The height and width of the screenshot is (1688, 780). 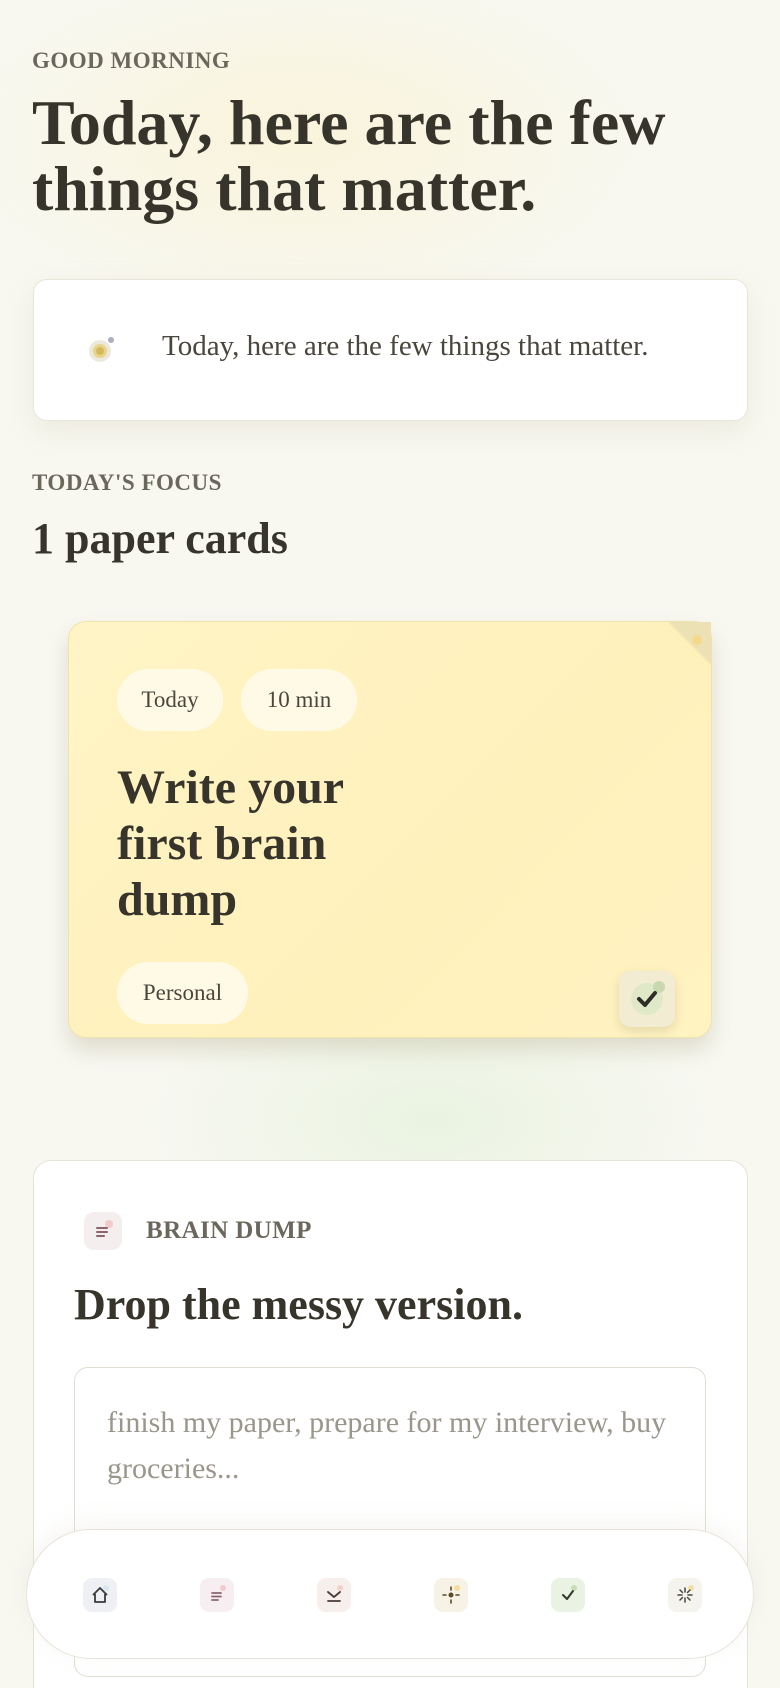 What do you see at coordinates (182, 993) in the screenshot?
I see `chip-category: Personal` at bounding box center [182, 993].